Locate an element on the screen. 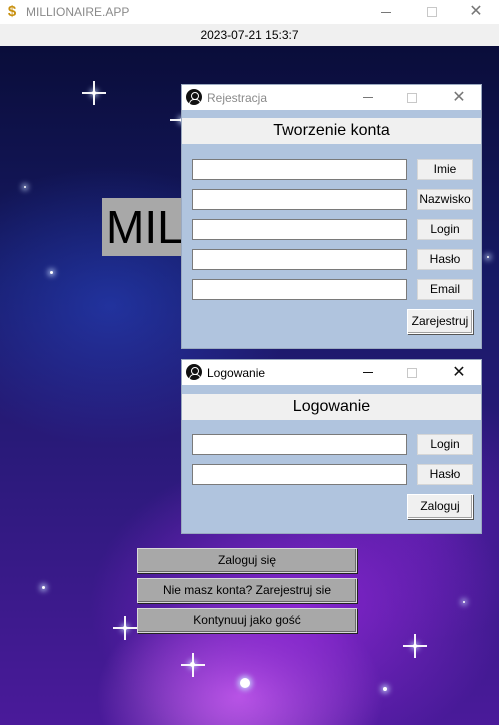 This screenshot has height=725, width=499. first-name-input is located at coordinates (299, 169).